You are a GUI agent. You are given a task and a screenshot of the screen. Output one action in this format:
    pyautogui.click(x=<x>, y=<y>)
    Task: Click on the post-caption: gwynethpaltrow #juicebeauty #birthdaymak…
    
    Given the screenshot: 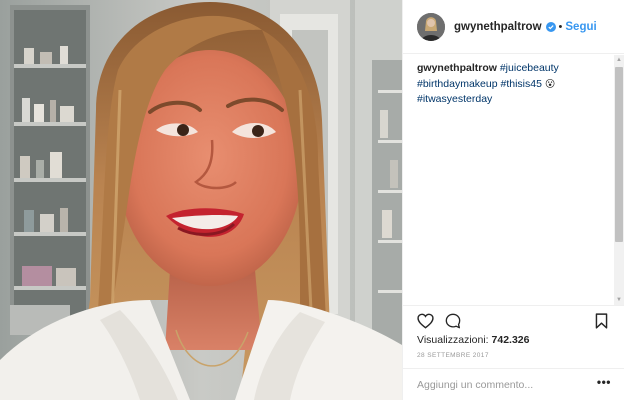 What is the action you would take?
    pyautogui.click(x=510, y=84)
    